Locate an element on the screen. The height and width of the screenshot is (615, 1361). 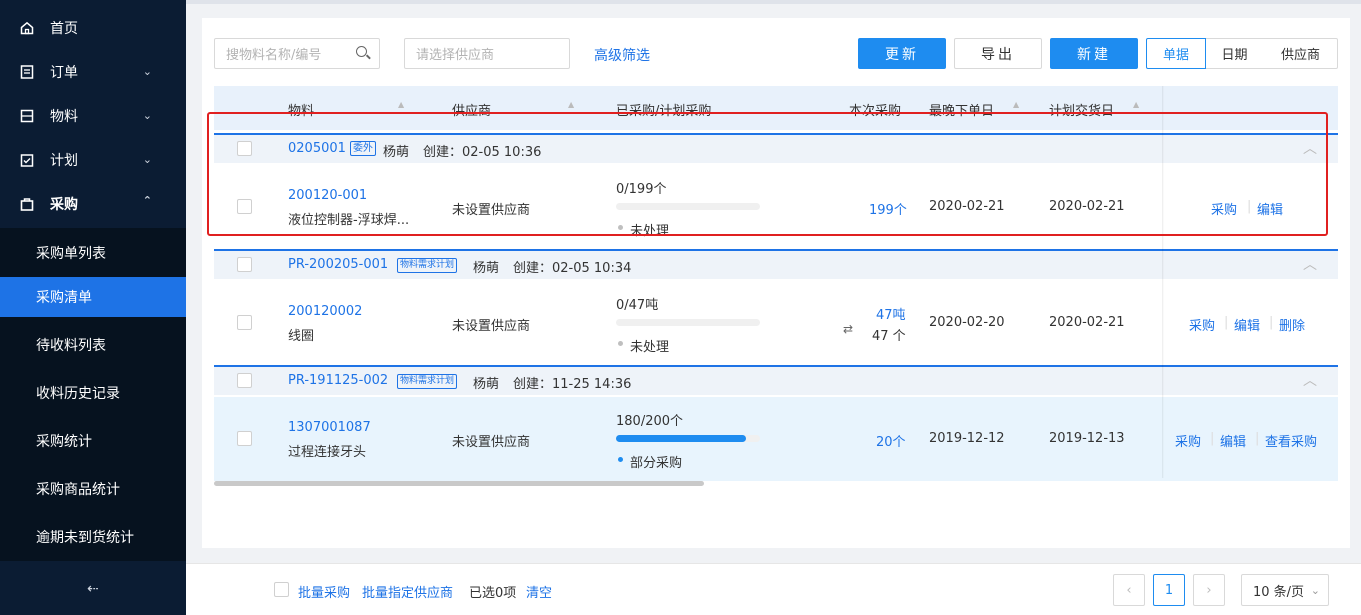
view-purchase-action: 查看采购 is located at coordinates (1291, 440).